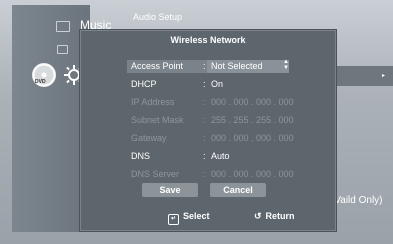 The height and width of the screenshot is (244, 393). Describe the element at coordinates (170, 190) in the screenshot. I see `save-button: Save` at that location.